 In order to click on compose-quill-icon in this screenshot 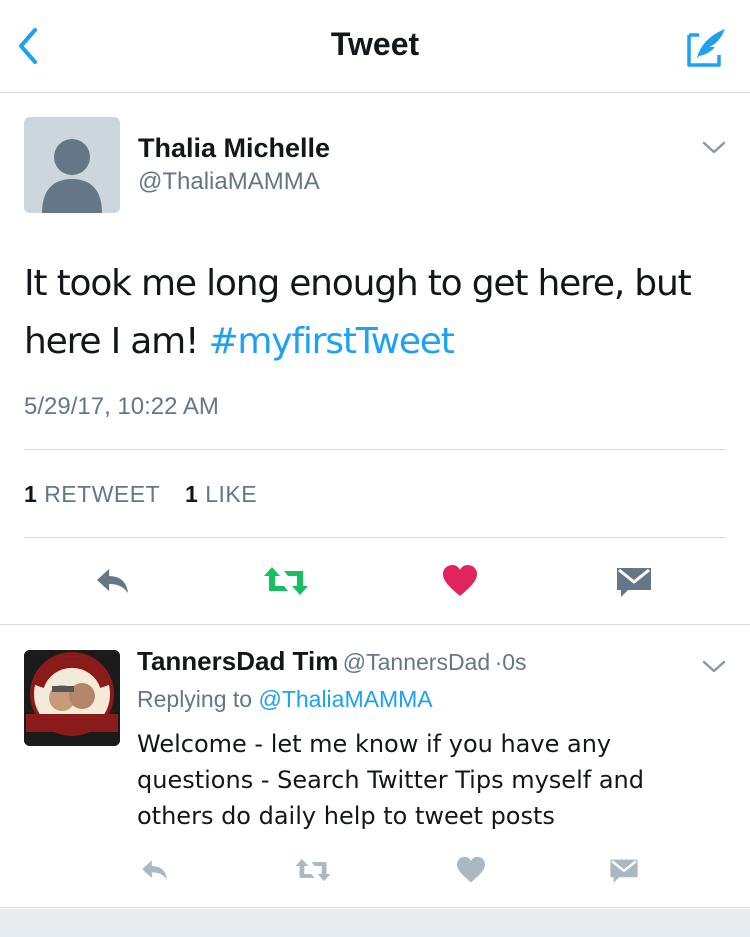, I will do `click(706, 48)`.